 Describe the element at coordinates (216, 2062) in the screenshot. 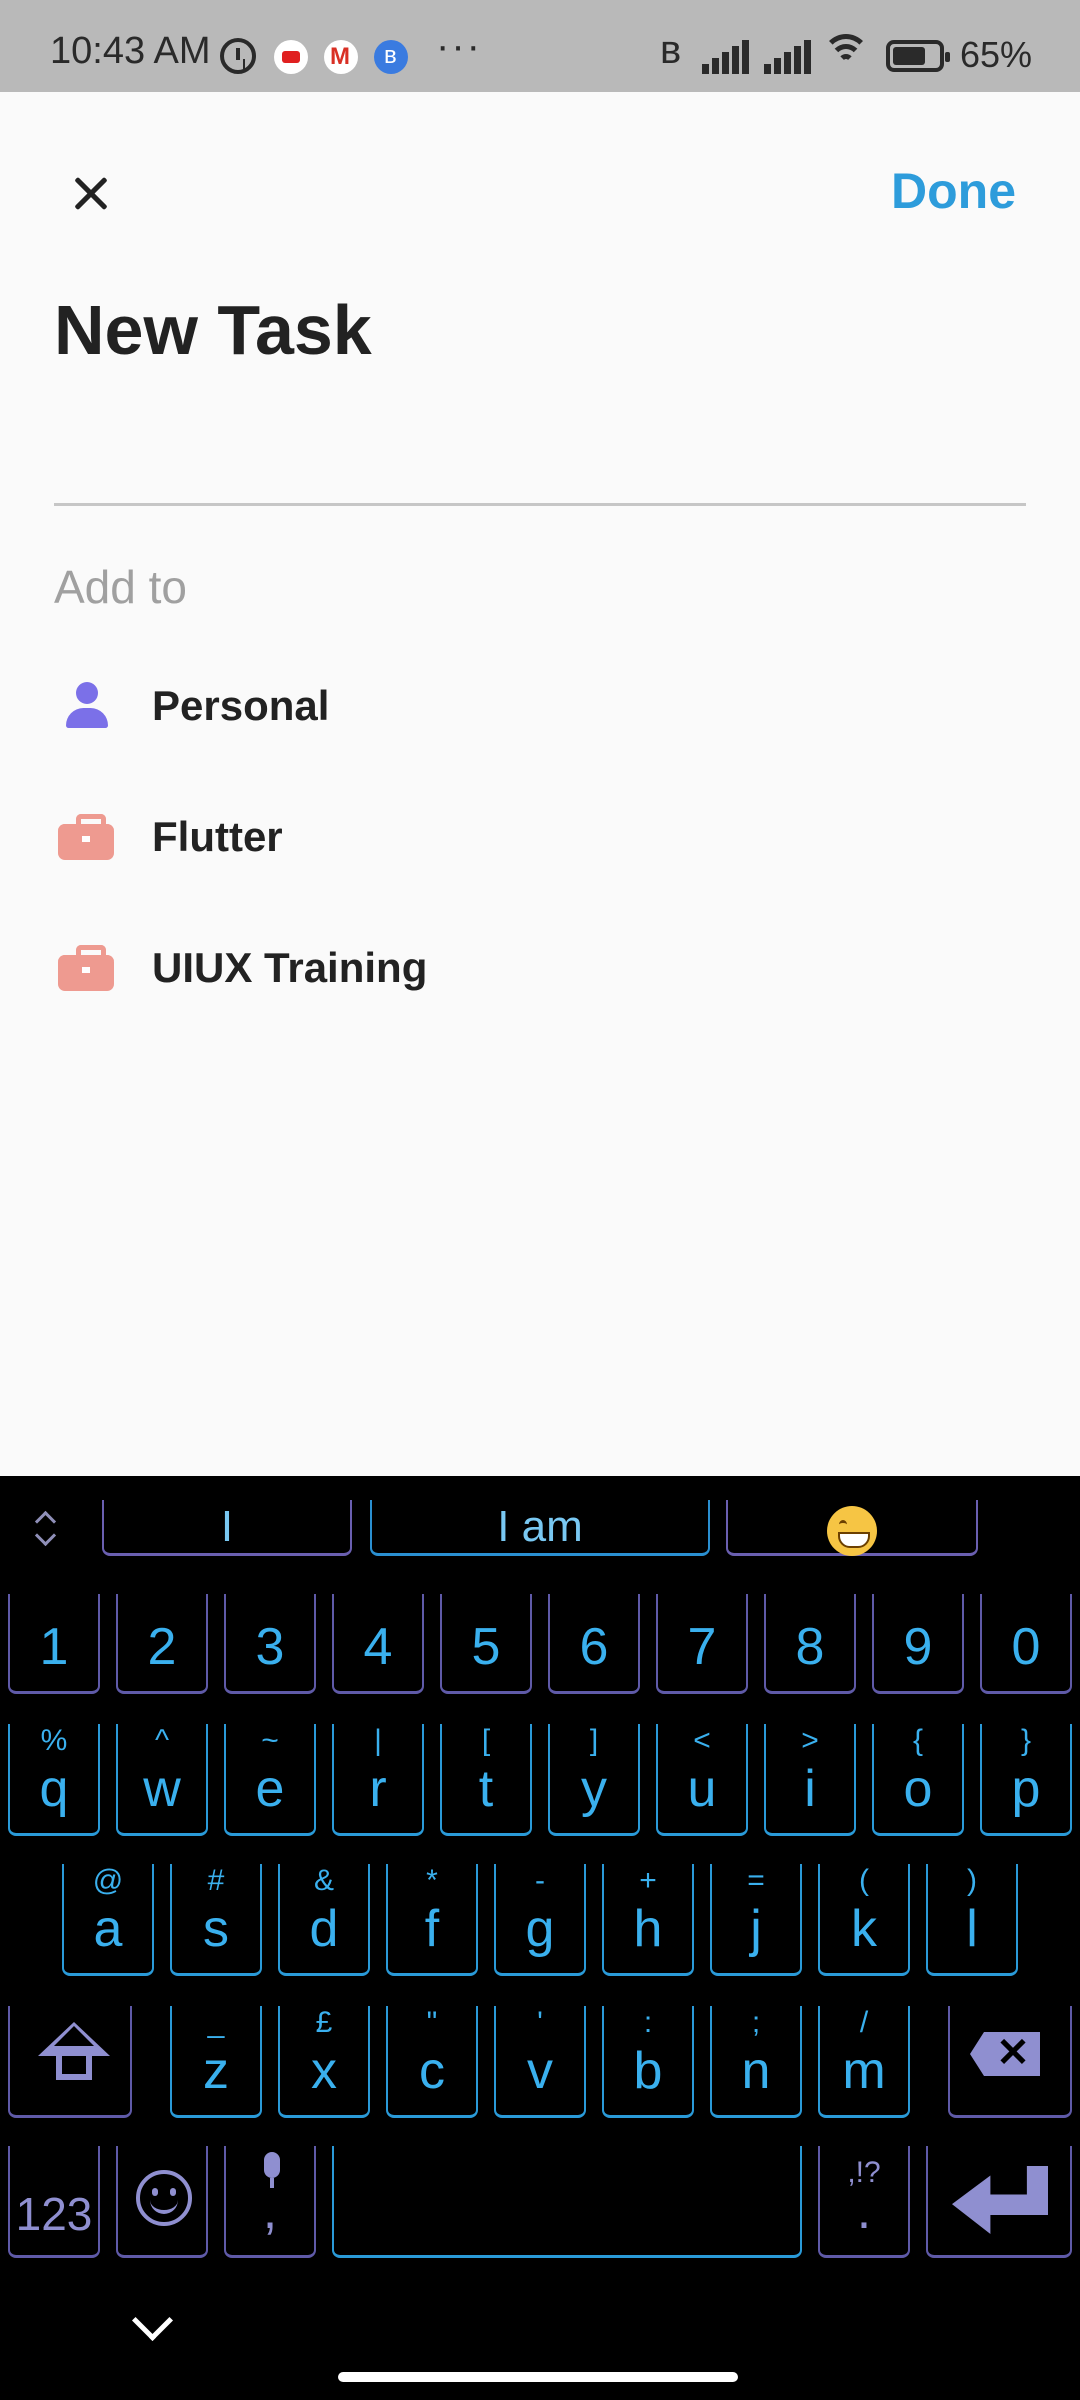

I see `key-z: _ z` at that location.